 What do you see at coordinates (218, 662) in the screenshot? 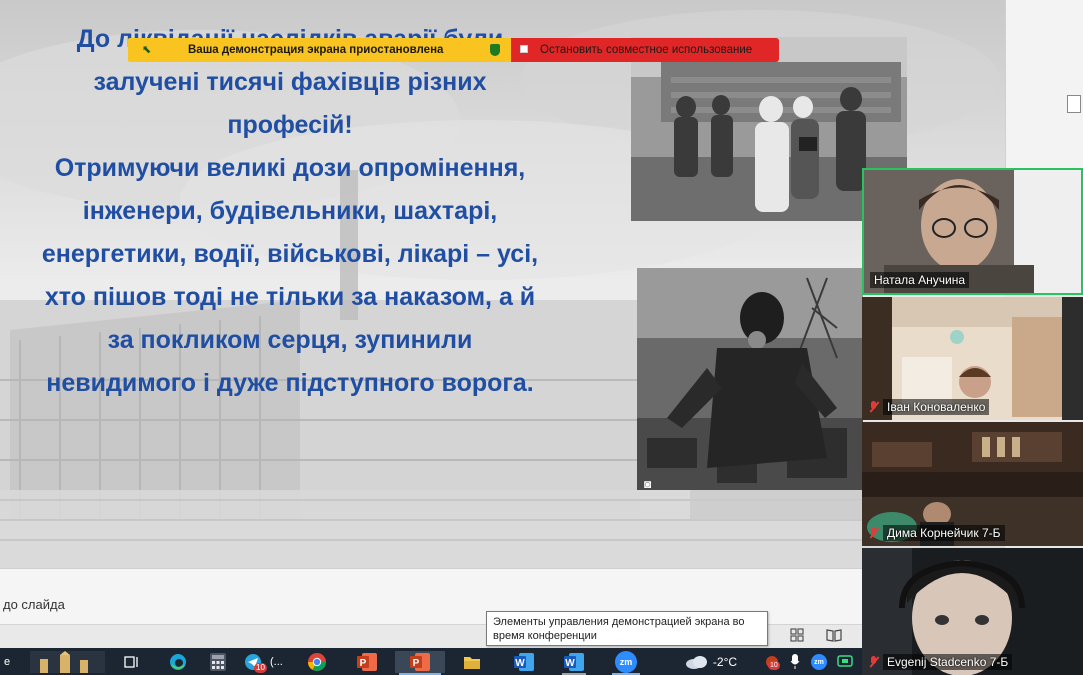
I see `calculator-icon` at bounding box center [218, 662].